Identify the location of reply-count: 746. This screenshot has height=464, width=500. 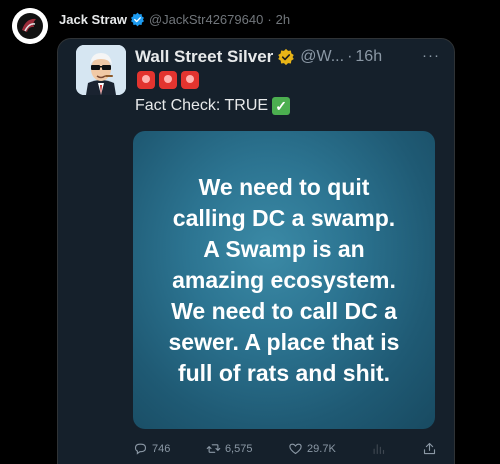
(161, 448).